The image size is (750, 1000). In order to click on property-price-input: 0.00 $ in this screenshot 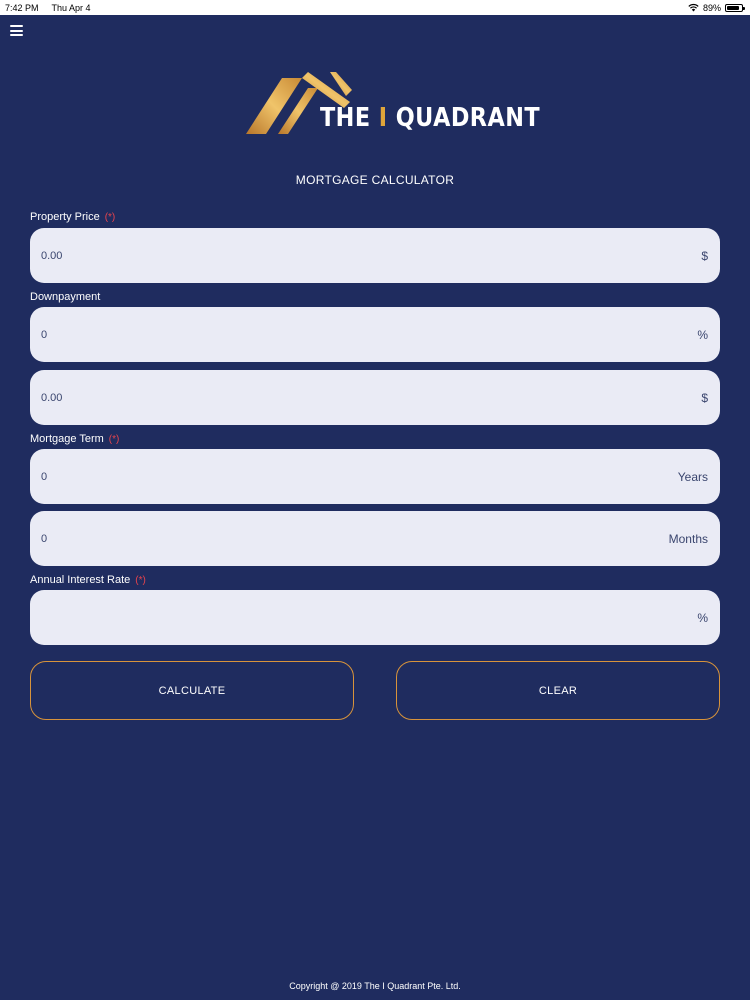, I will do `click(375, 255)`.